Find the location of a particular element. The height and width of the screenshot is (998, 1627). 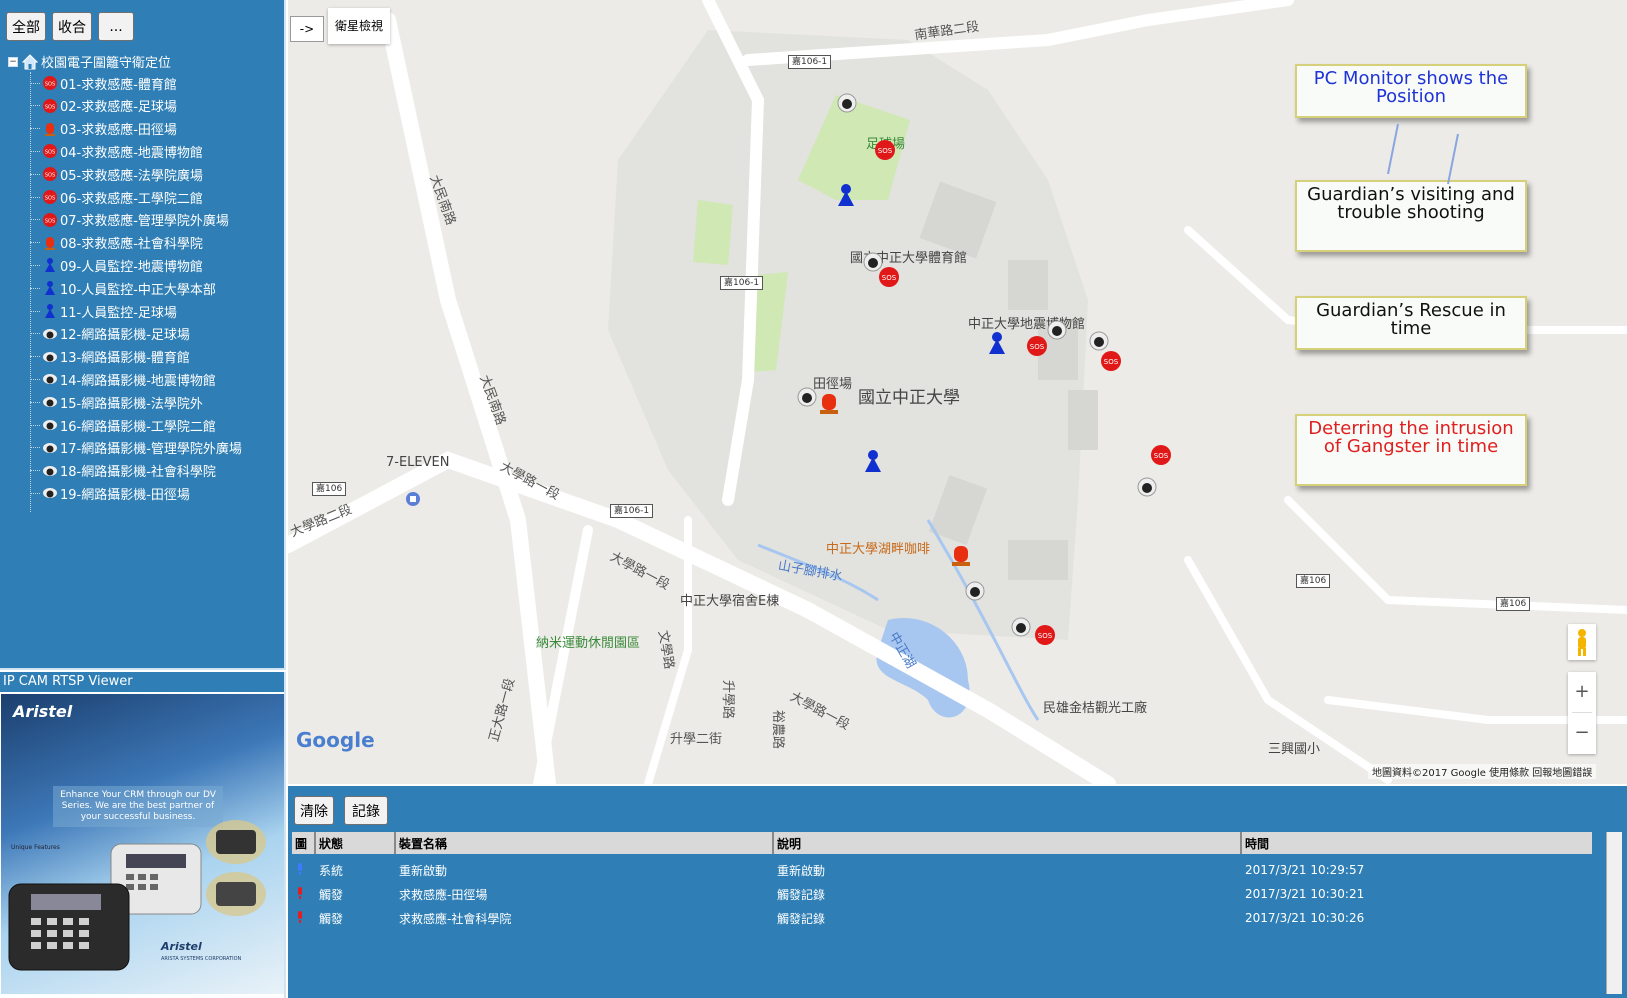

street-view-pegman is located at coordinates (1582, 642).